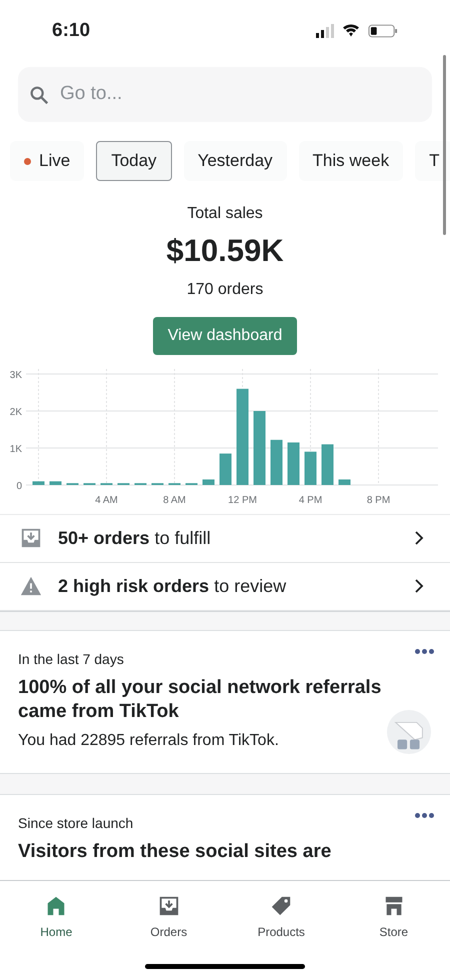 The height and width of the screenshot is (978, 450). I want to click on people-illustration-drawing, so click(409, 731).